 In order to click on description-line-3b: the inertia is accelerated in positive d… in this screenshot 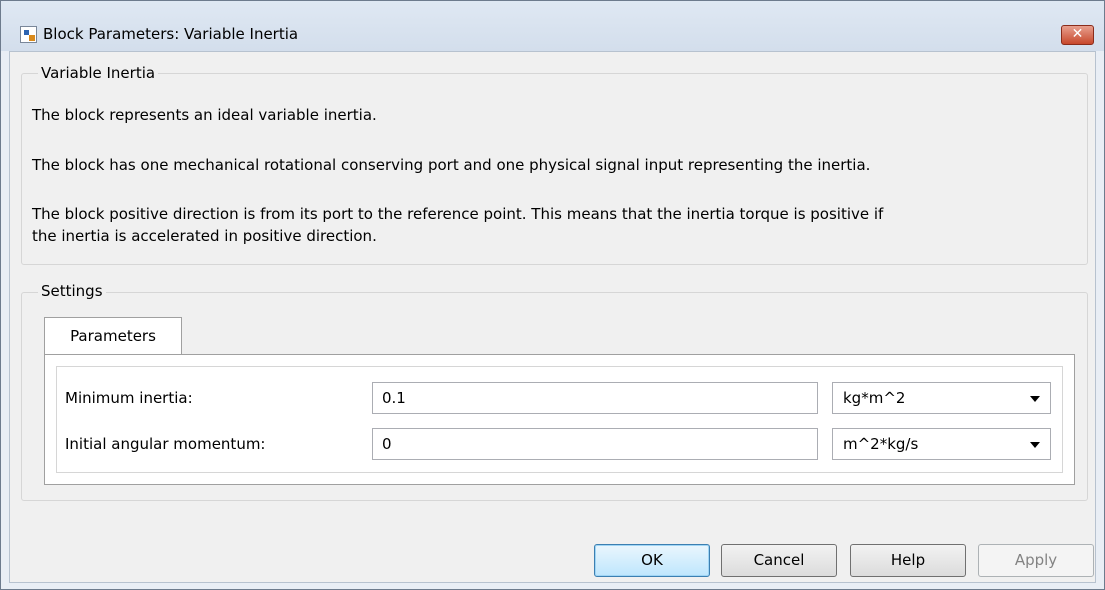, I will do `click(204, 236)`.